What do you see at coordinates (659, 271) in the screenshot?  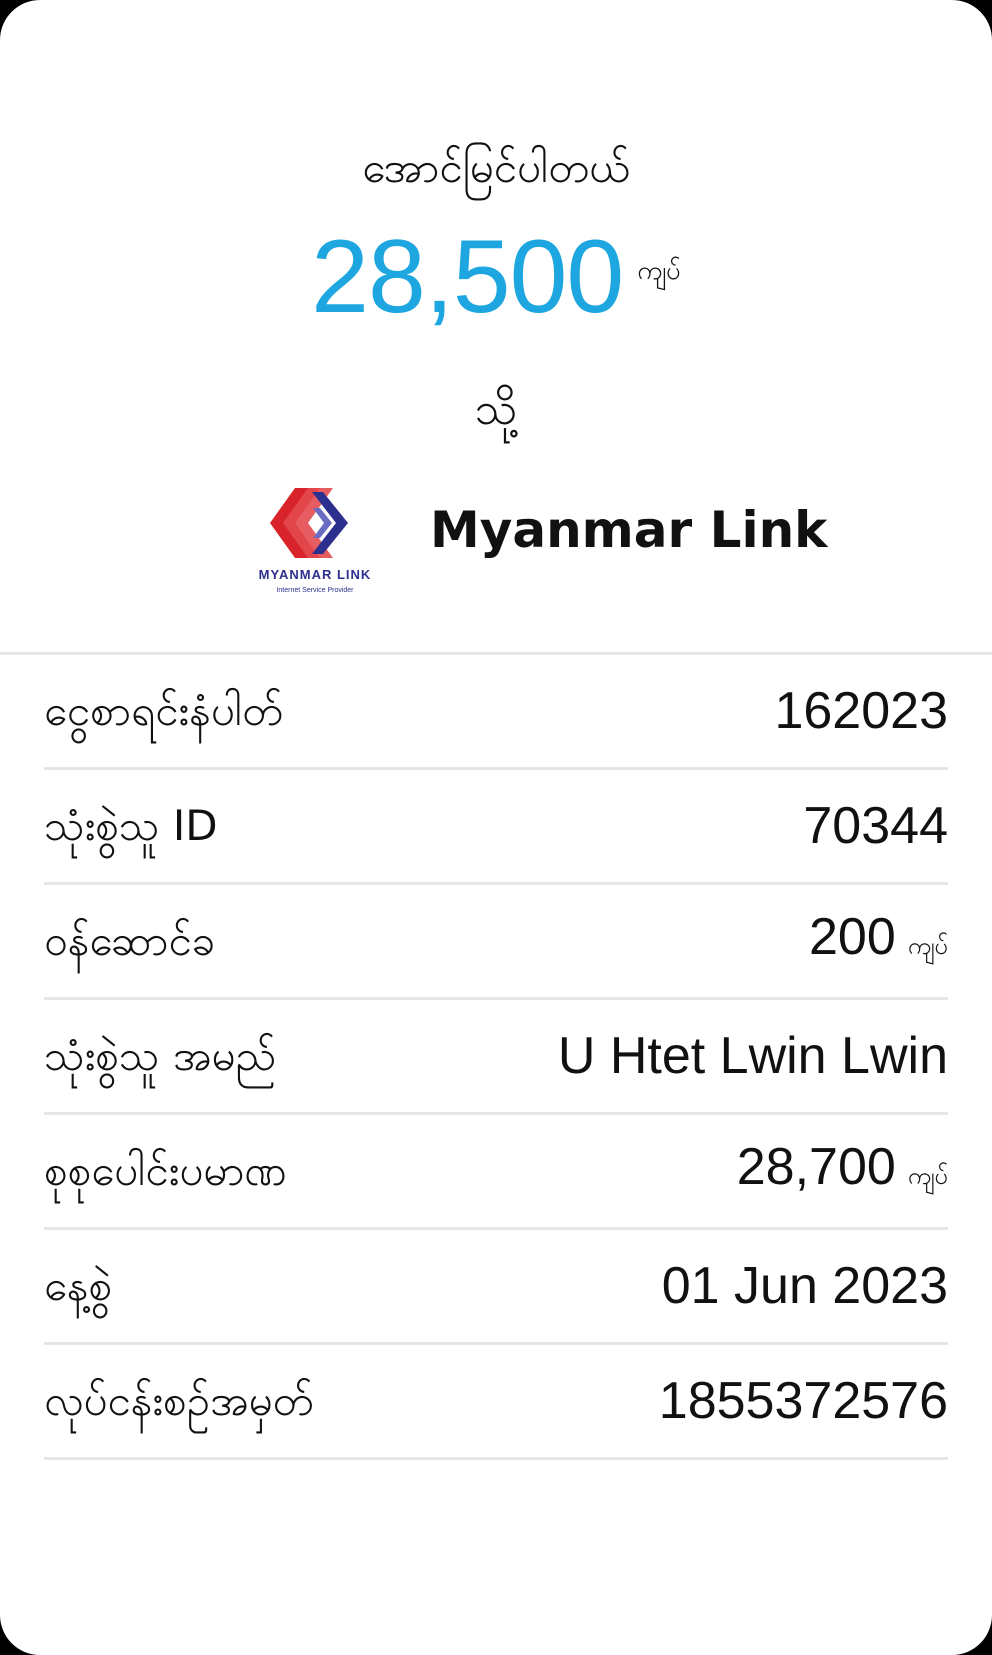 I see `amount-unit: ကျပ်` at bounding box center [659, 271].